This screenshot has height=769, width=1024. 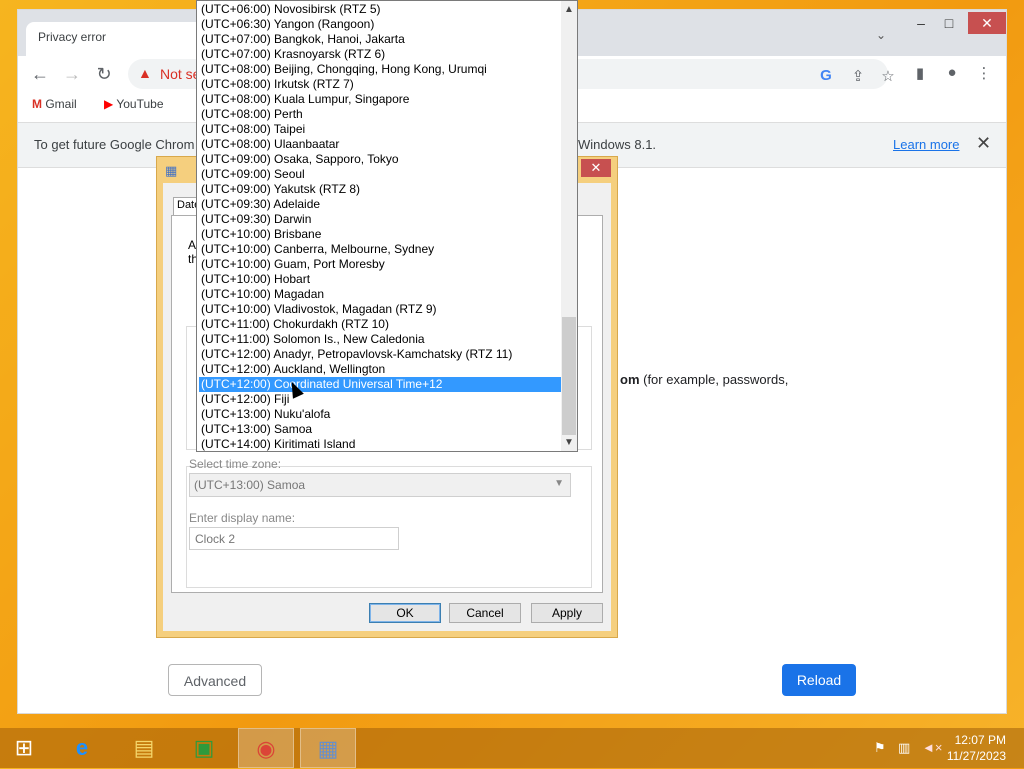 I want to click on dialog-close-button: ✕, so click(x=596, y=168).